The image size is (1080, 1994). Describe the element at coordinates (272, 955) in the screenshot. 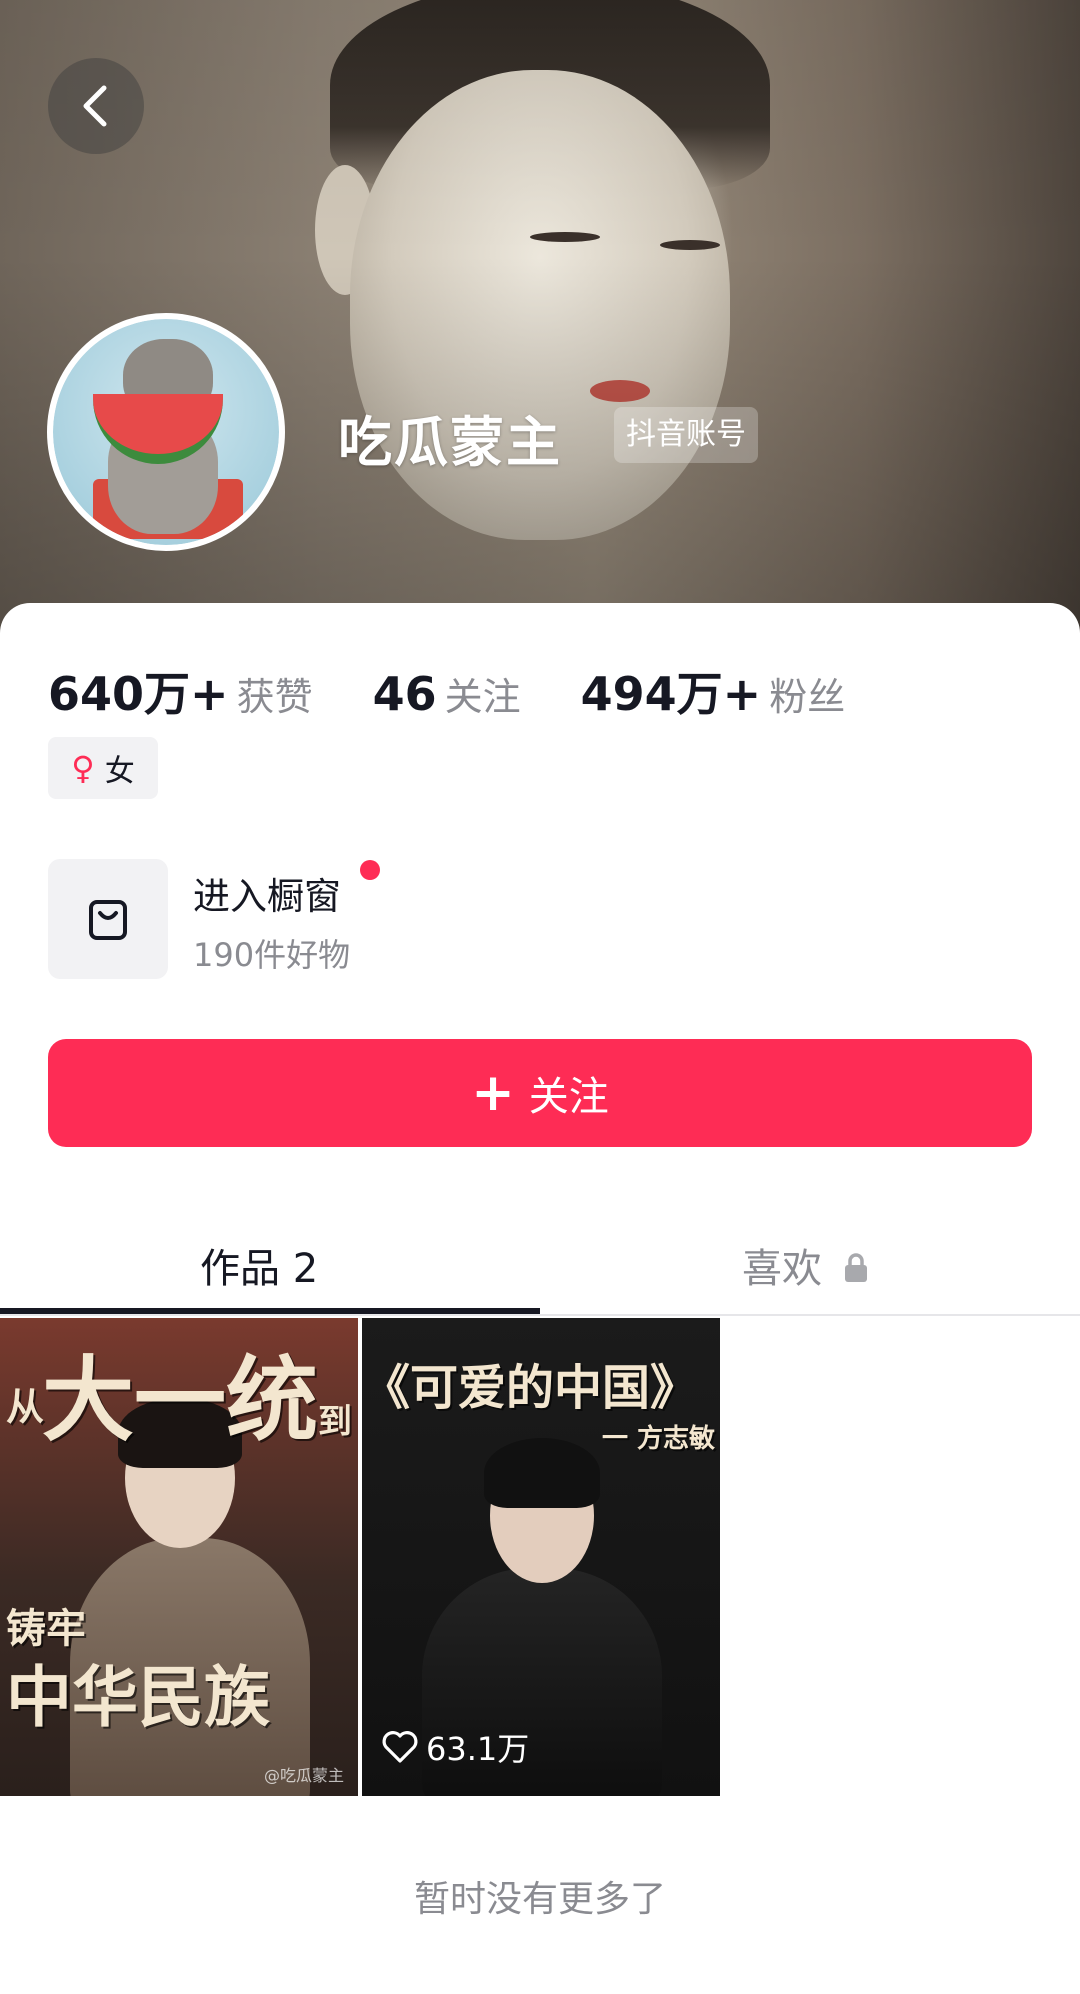

I see `shop-subtitle: 190件好物` at that location.